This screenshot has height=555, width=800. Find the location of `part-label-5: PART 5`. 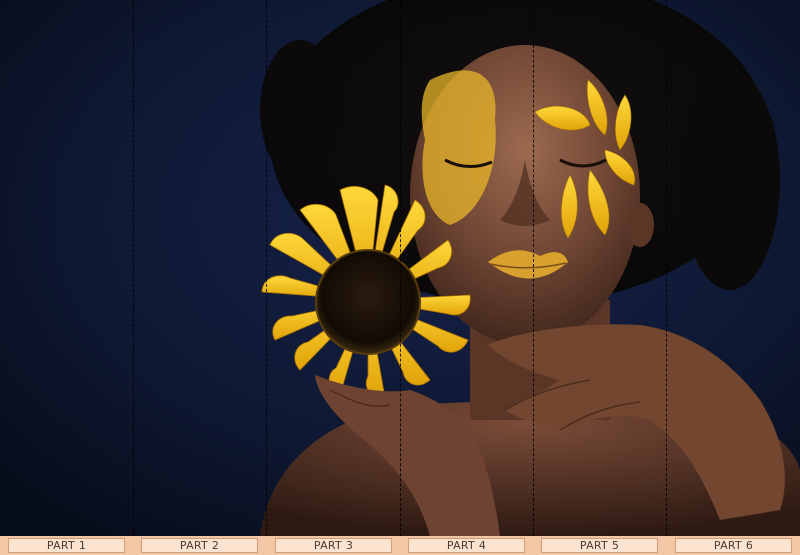

part-label-5: PART 5 is located at coordinates (599, 545).